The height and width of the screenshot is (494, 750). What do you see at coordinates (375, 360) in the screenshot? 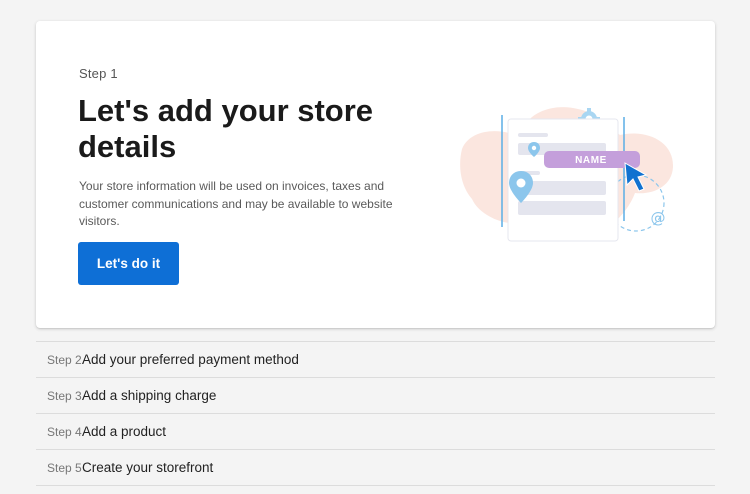
I see `step-row-payment: Step 2 Add your preferred payment method` at bounding box center [375, 360].